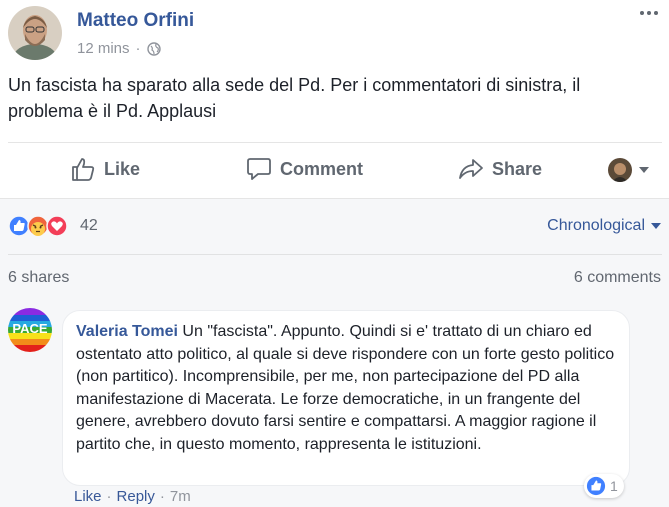  Describe the element at coordinates (103, 48) in the screenshot. I see `post-time: 12 mins` at that location.